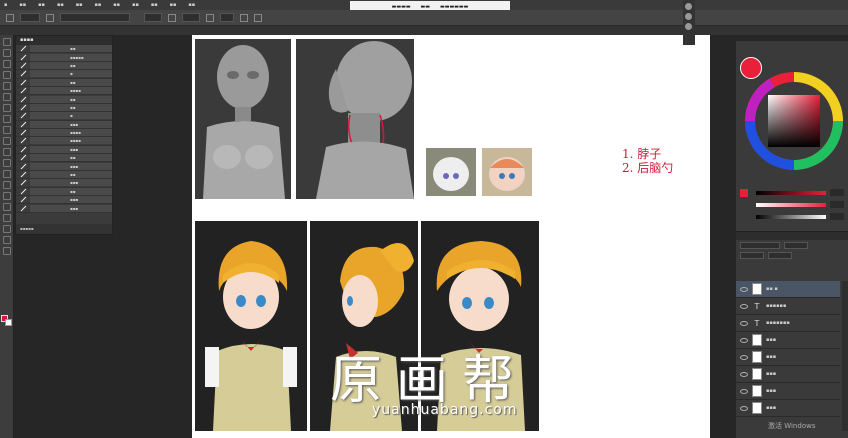  I want to click on layer-row: ▪▪ ▪, so click(788, 289).